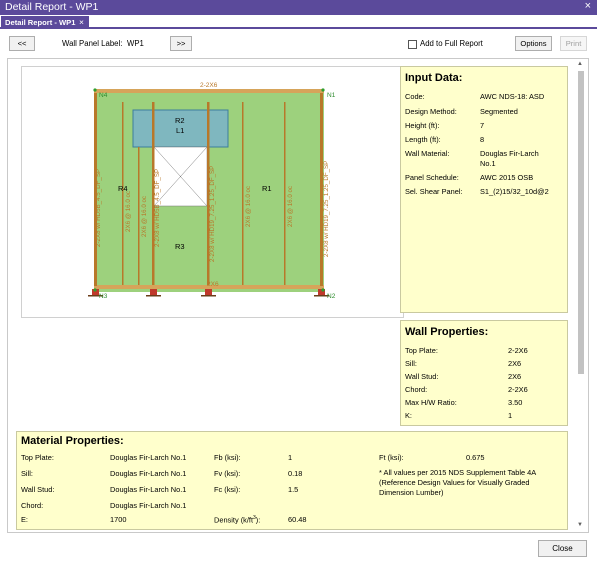 Image resolution: width=597 pixels, height=564 pixels. I want to click on input-key: Height (ft):, so click(422, 125).